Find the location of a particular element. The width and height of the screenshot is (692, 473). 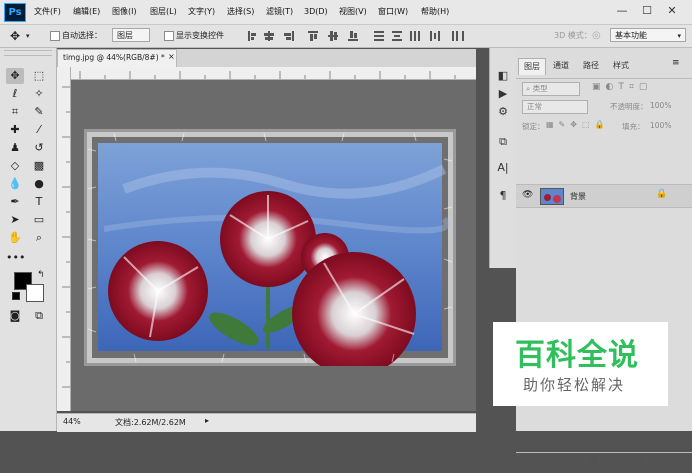

healing-brush-tool-icon: ✚ is located at coordinates (15, 130).